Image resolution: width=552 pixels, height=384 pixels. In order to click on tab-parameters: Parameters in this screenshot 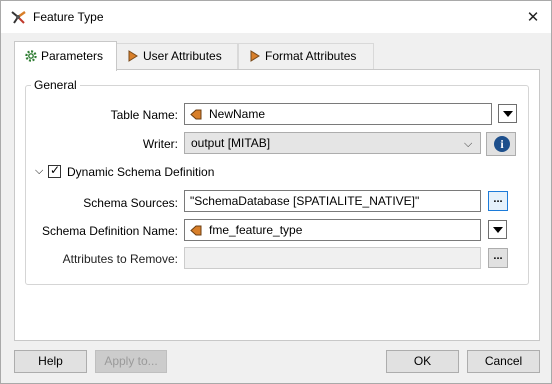, I will do `click(65, 56)`.